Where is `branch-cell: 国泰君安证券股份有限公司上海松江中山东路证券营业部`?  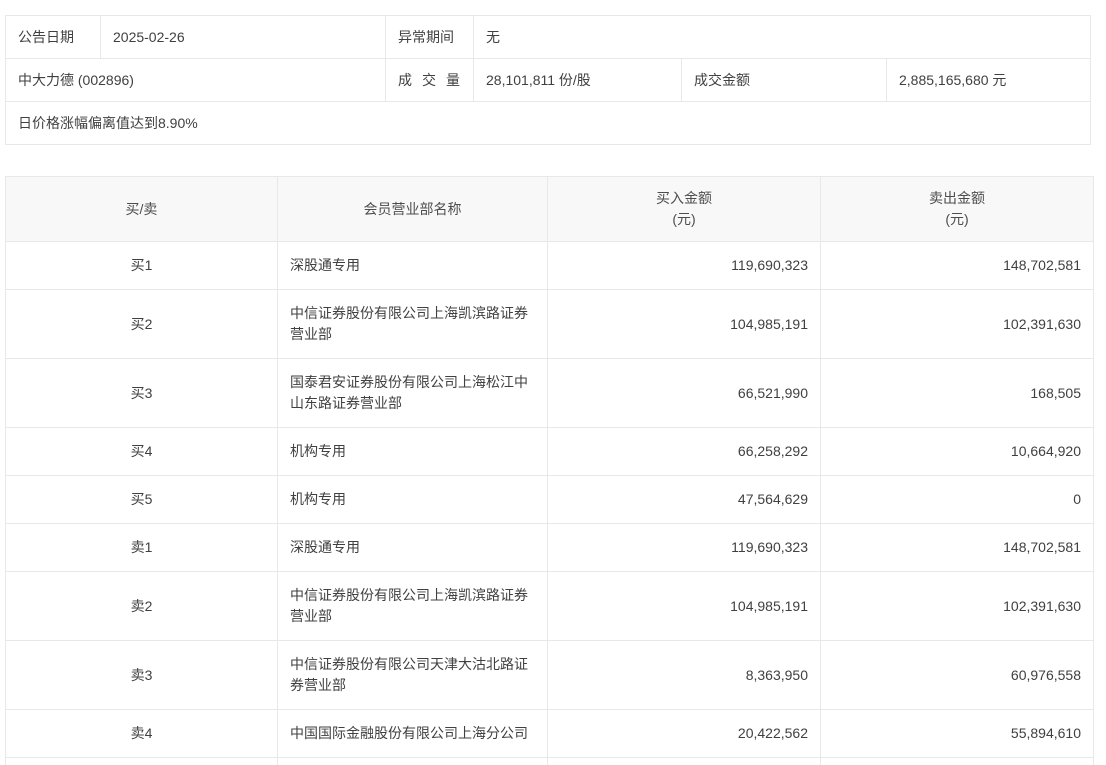
branch-cell: 国泰君安证券股份有限公司上海松江中山东路证券营业部 is located at coordinates (412, 393).